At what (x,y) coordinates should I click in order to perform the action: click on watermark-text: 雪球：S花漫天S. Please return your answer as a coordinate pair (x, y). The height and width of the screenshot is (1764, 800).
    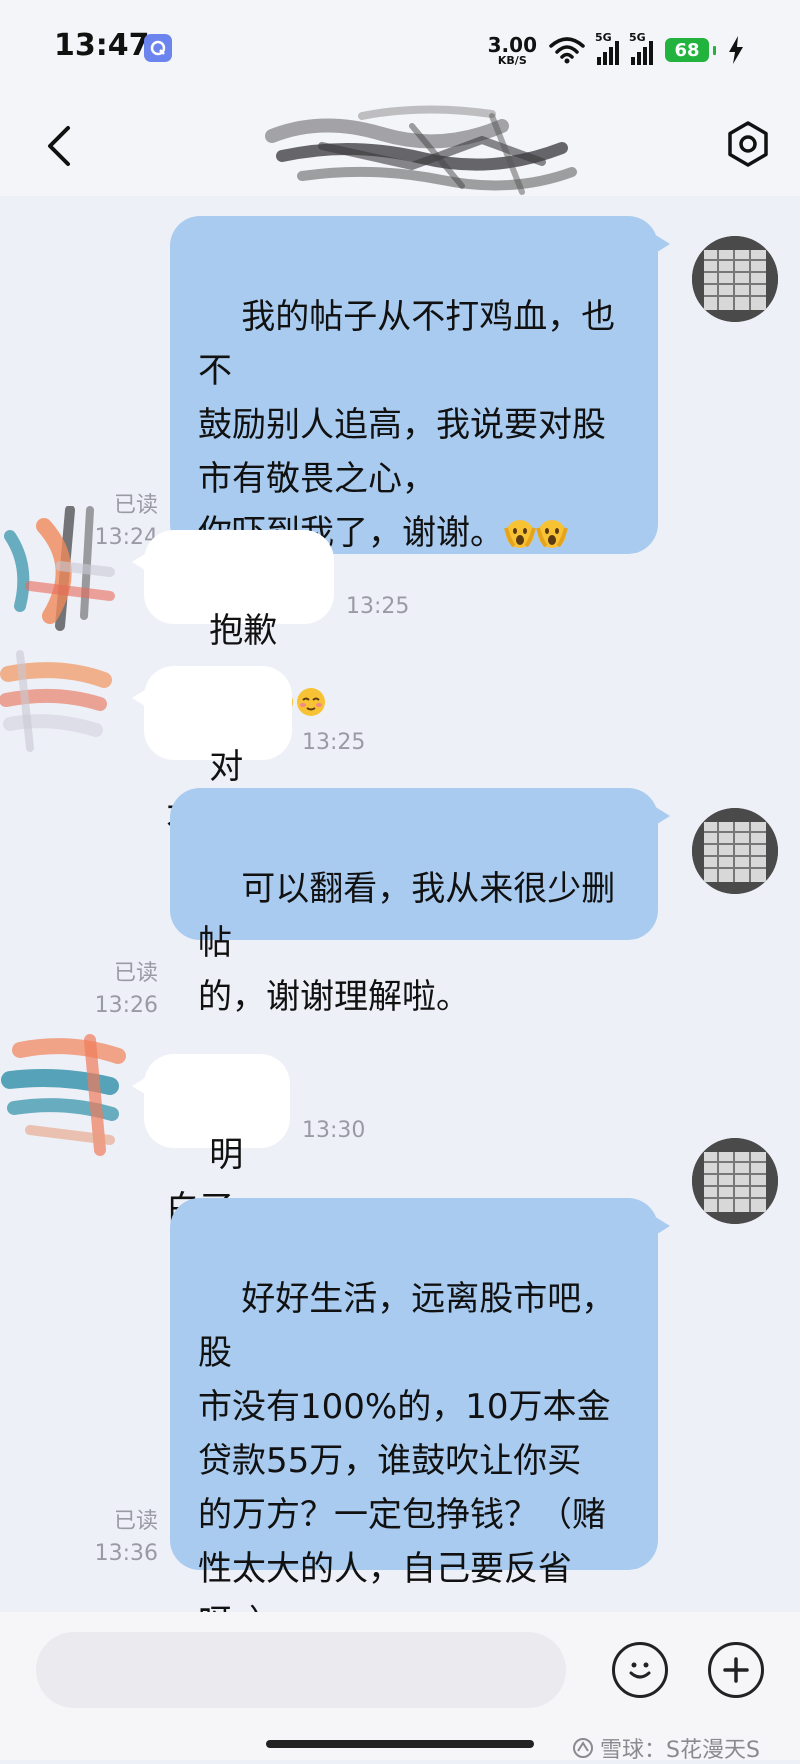
    Looking at the image, I should click on (680, 1750).